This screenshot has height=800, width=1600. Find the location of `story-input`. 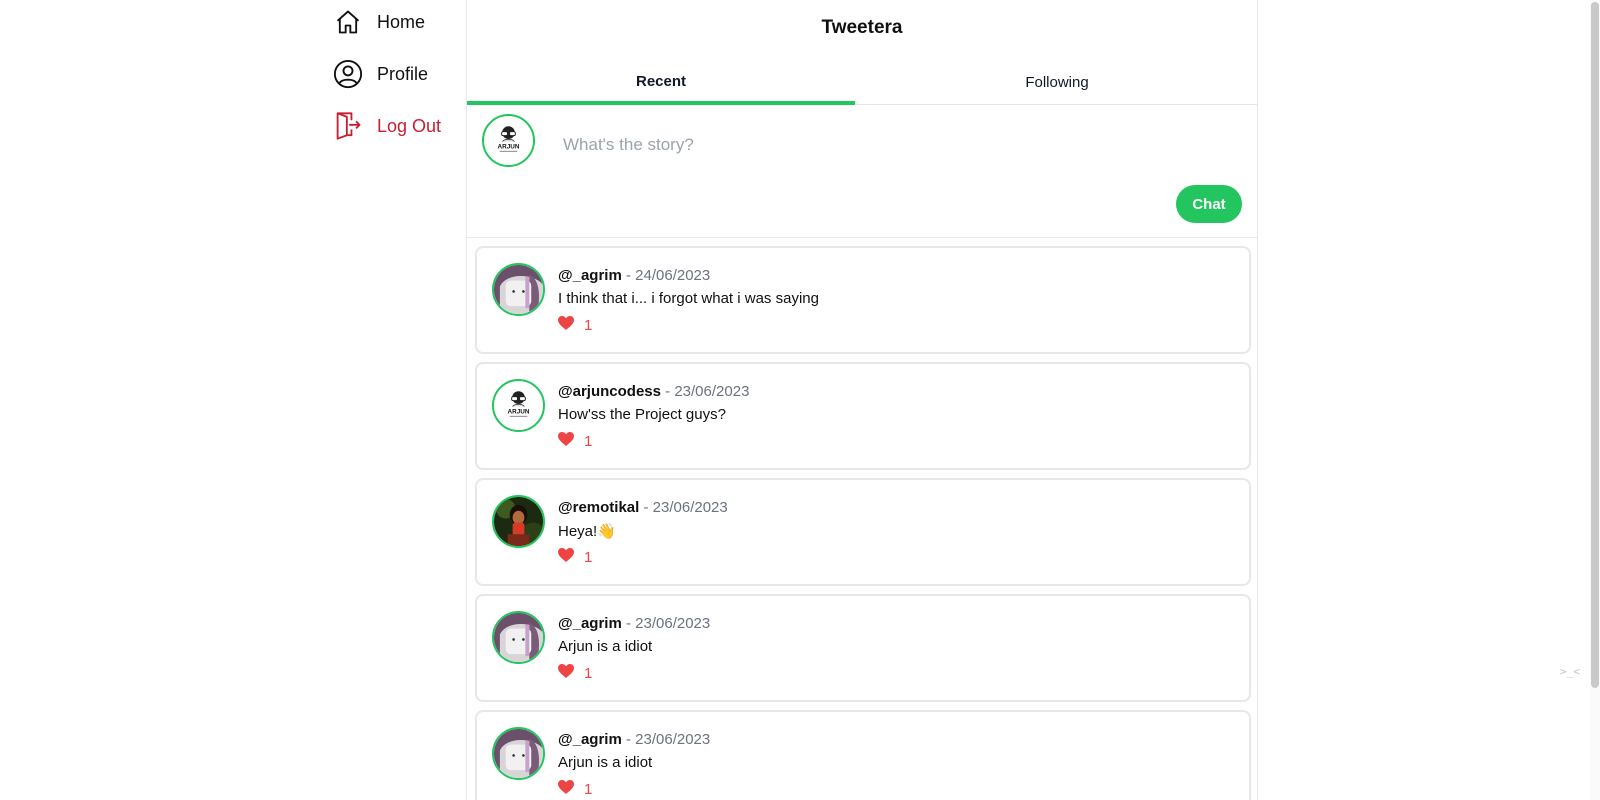

story-input is located at coordinates (843, 145).